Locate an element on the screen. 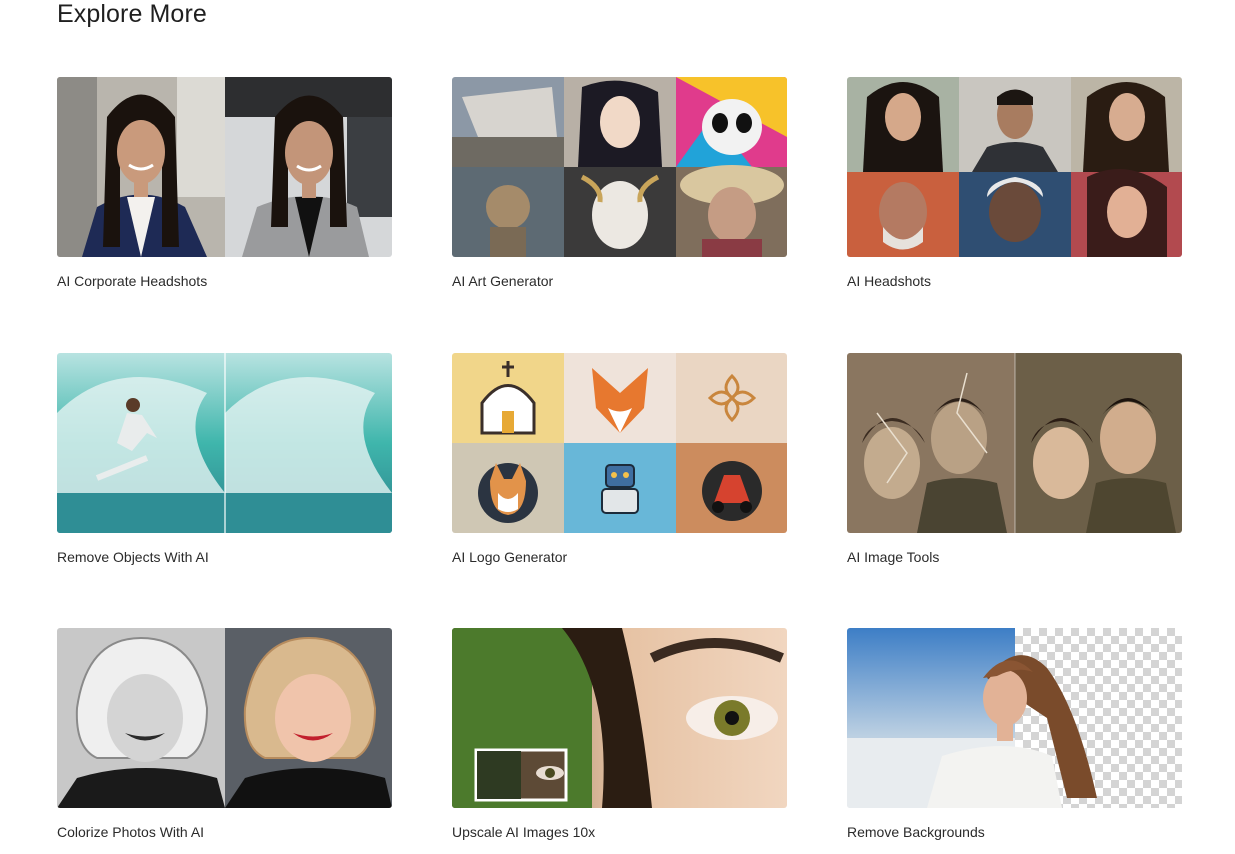  tool-card-ai-headshots: AI Headshots is located at coordinates (1014, 183).